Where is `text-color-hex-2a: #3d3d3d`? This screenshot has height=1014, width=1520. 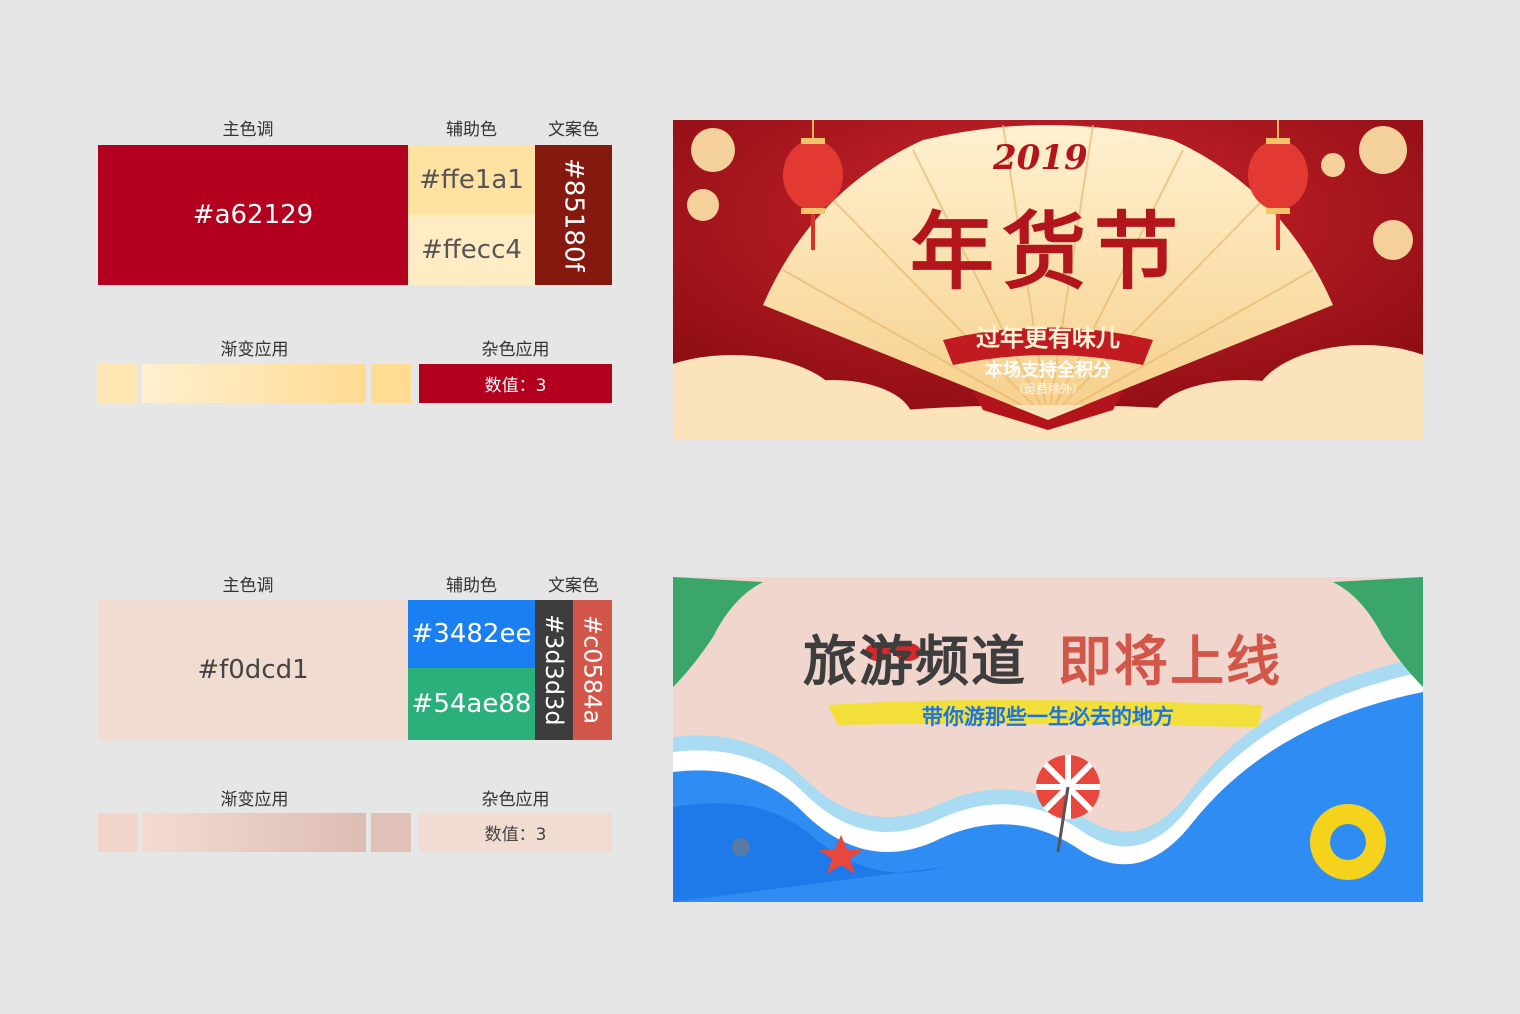
text-color-hex-2a: #3d3d3d is located at coordinates (554, 670).